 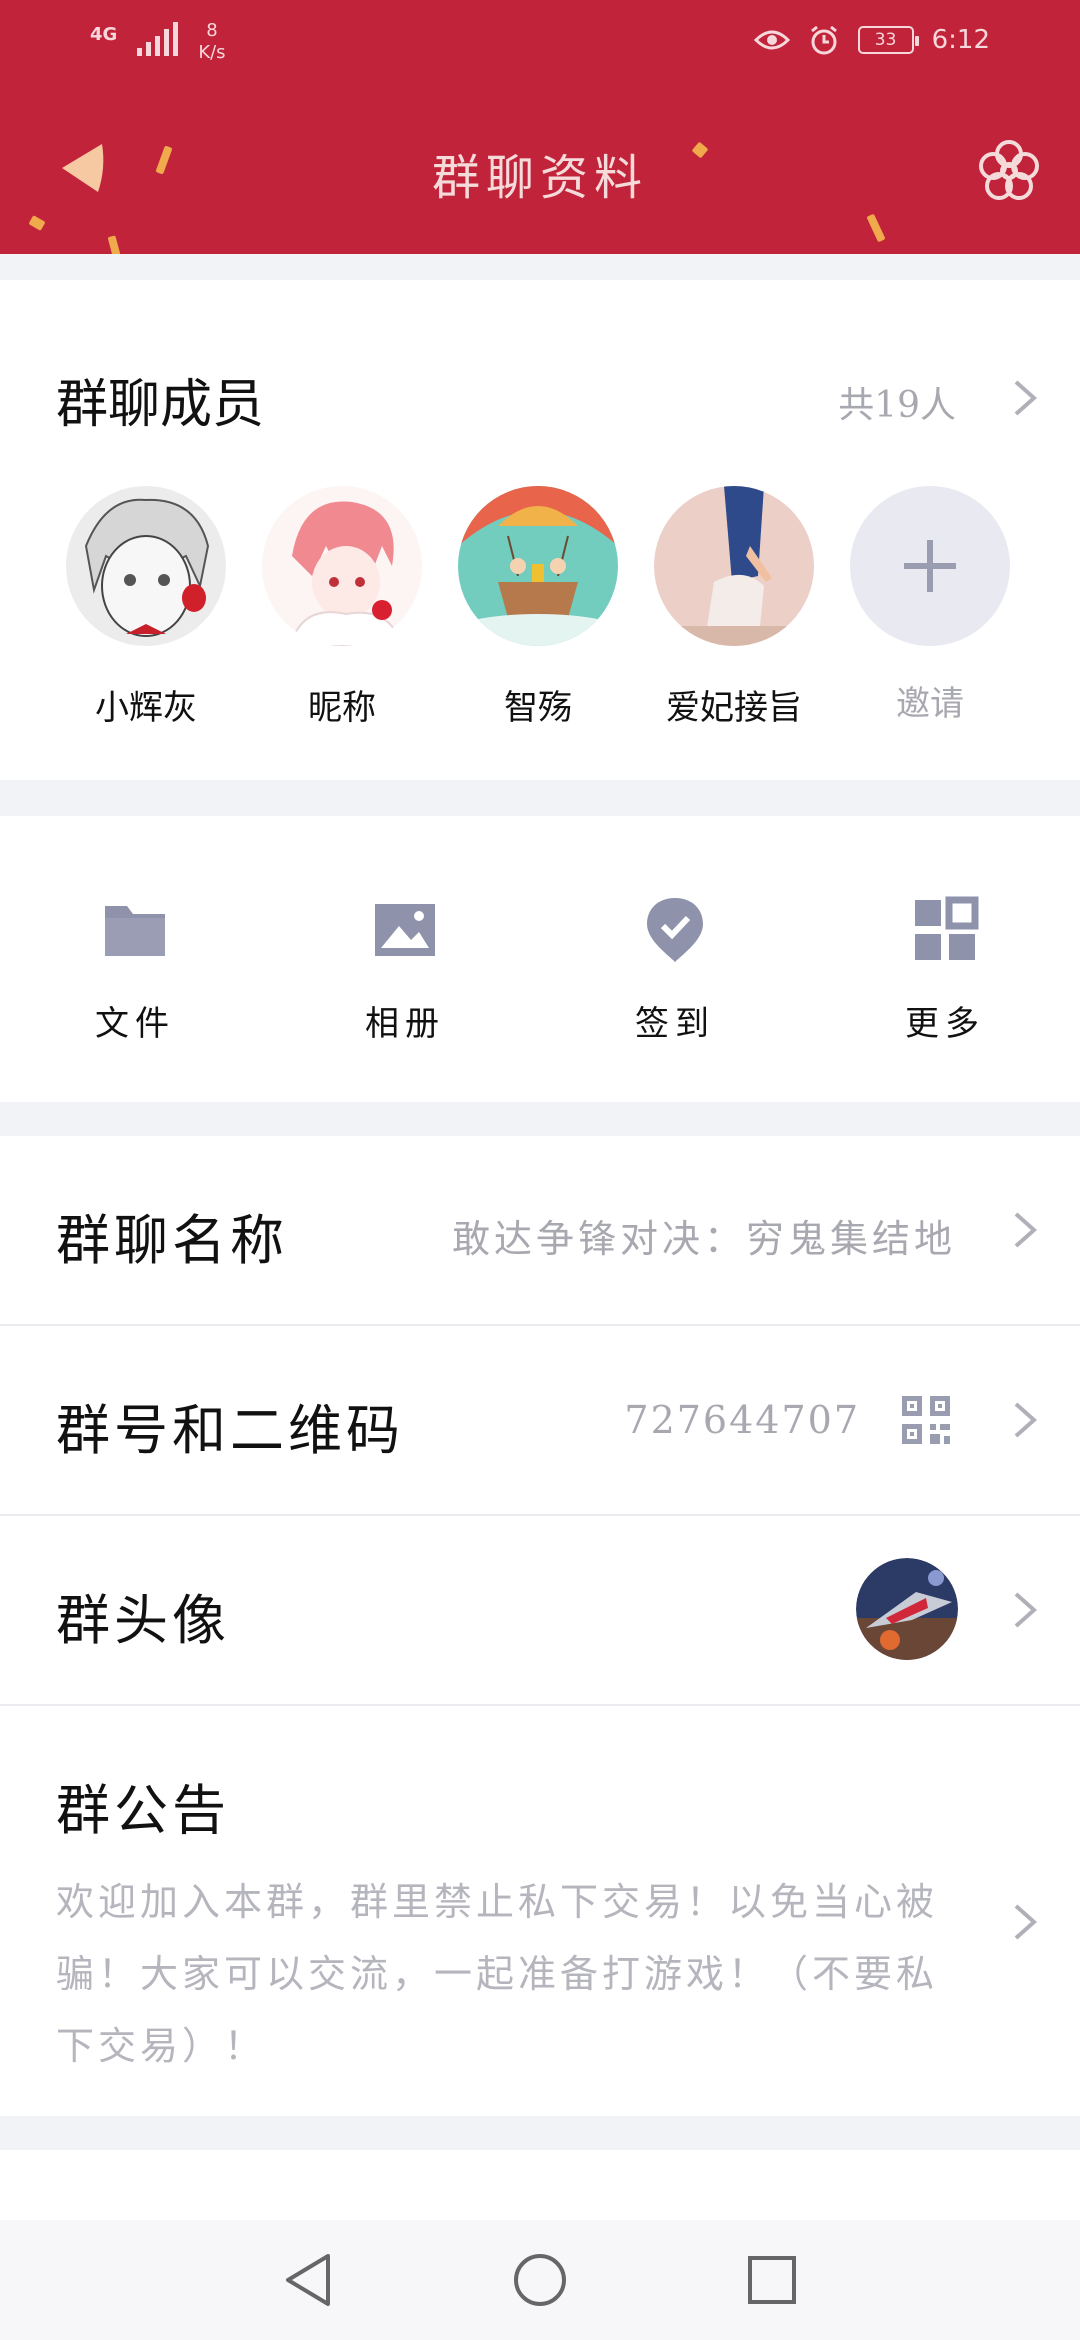 What do you see at coordinates (212, 41) in the screenshot?
I see `network-speed: 8 K/s` at bounding box center [212, 41].